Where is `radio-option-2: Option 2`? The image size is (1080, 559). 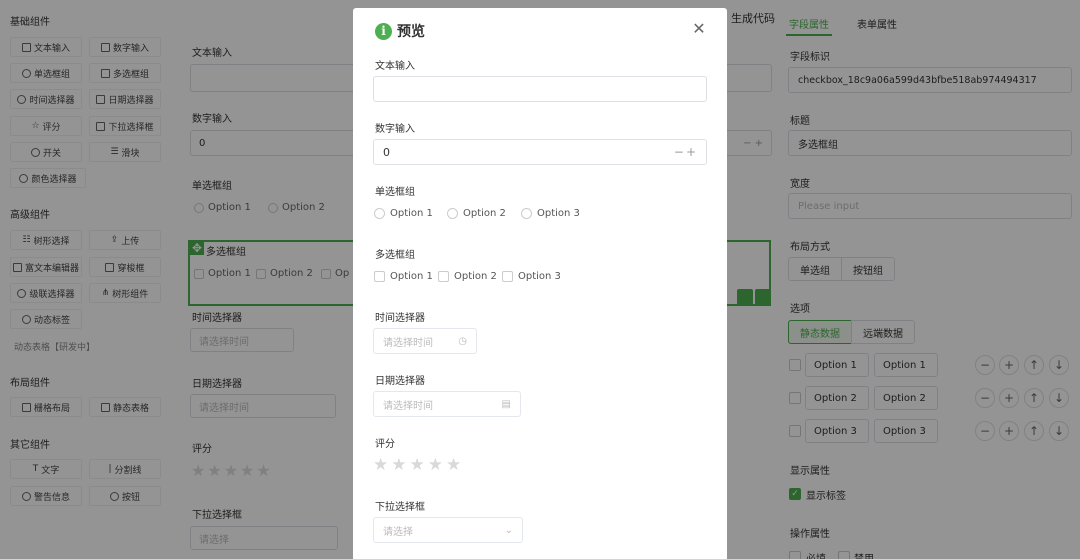 radio-option-2: Option 2 is located at coordinates (476, 213).